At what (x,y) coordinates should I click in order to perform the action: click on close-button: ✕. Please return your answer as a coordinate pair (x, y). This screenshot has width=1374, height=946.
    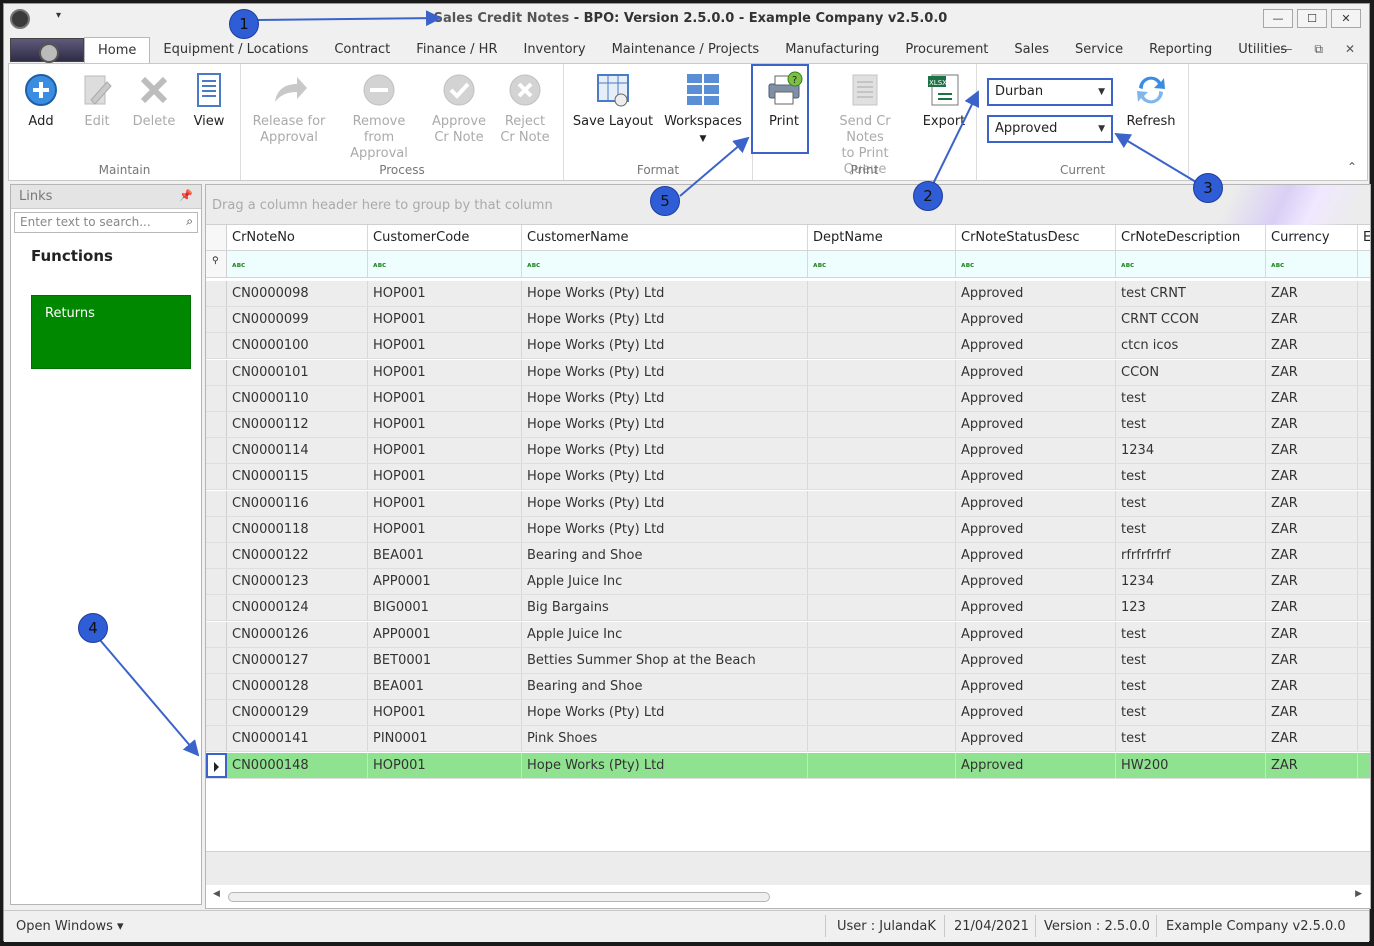
    Looking at the image, I should click on (1346, 18).